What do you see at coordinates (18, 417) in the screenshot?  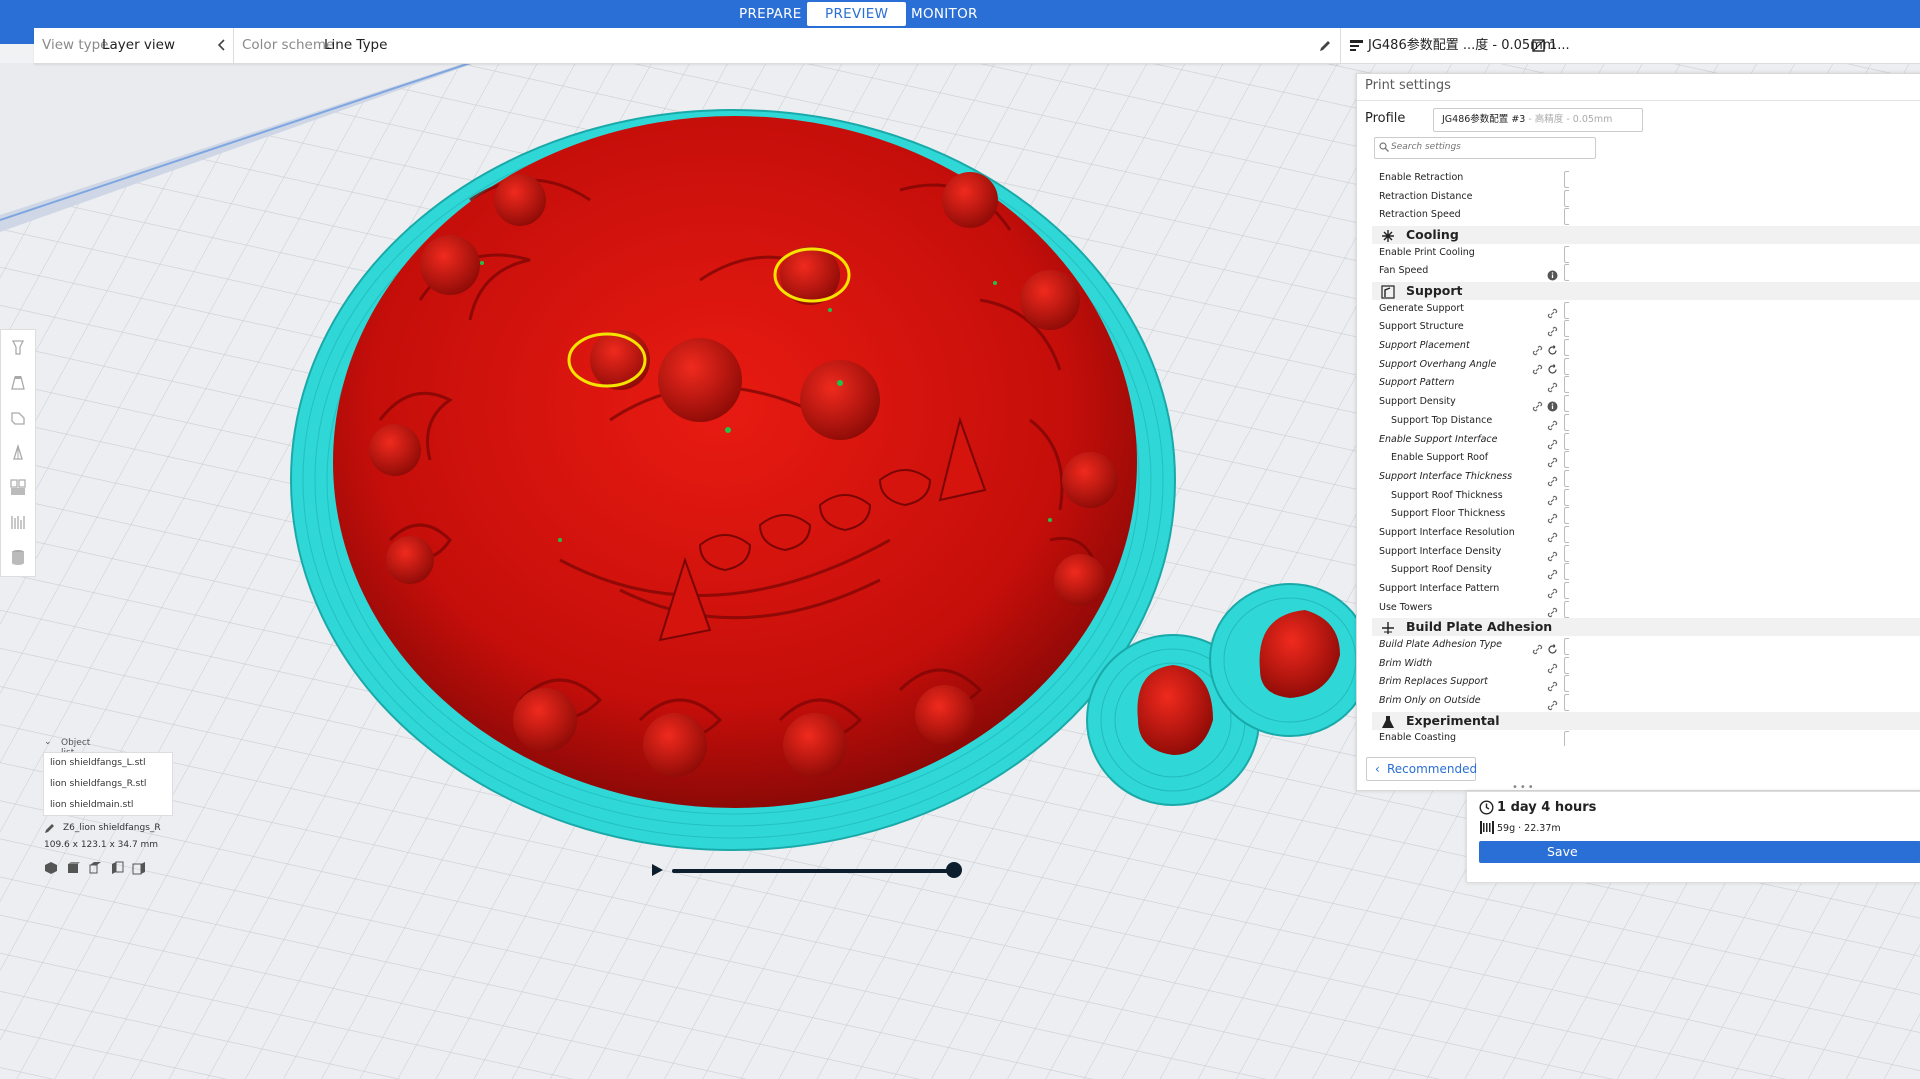 I see `tool-rotate` at bounding box center [18, 417].